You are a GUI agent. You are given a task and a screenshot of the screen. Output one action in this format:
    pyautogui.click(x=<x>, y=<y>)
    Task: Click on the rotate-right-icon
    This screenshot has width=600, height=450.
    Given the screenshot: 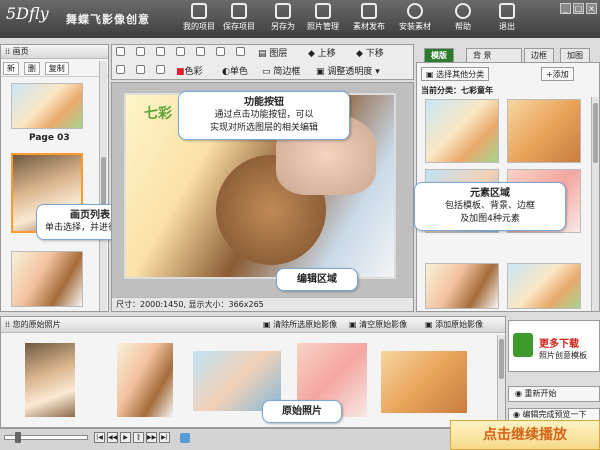 What is the action you would take?
    pyautogui.click(x=140, y=69)
    